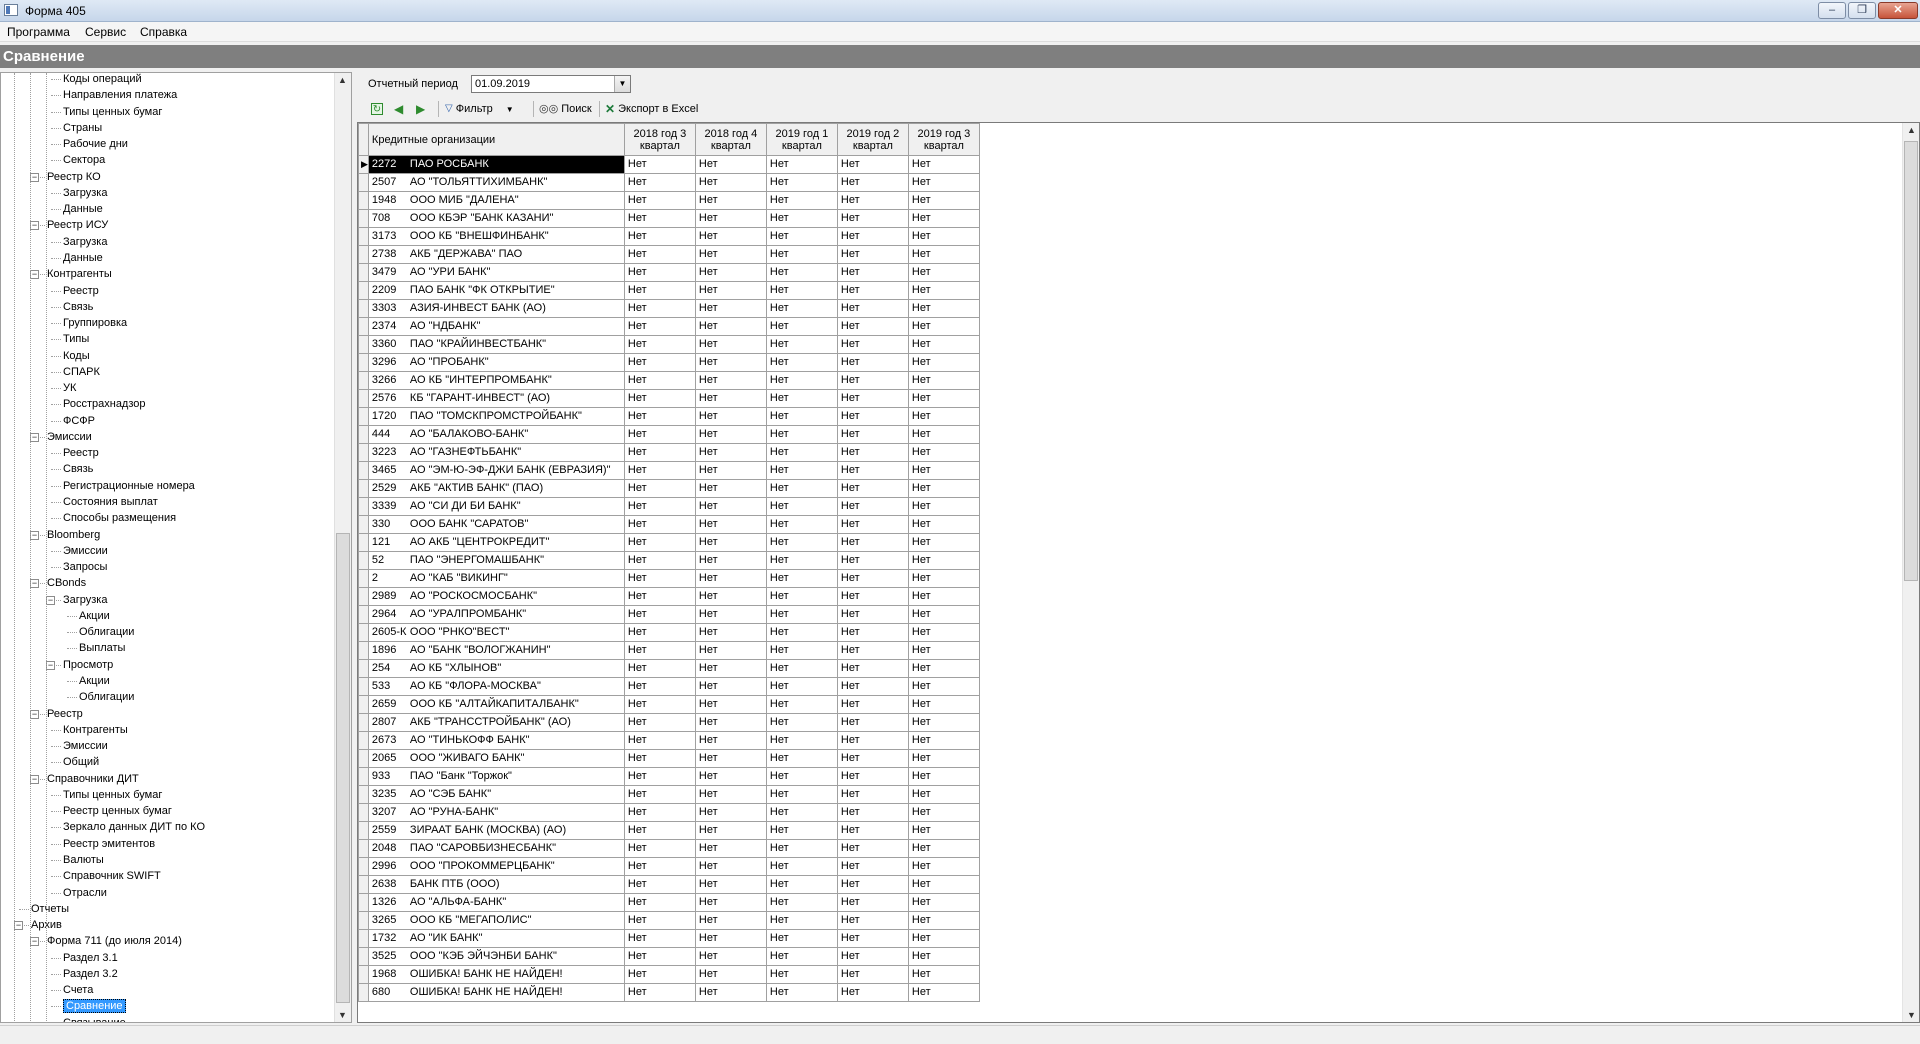 This screenshot has width=1920, height=1044. Describe the element at coordinates (496, 139) in the screenshot. I see `column-header-organizations: Кредитные организации` at that location.